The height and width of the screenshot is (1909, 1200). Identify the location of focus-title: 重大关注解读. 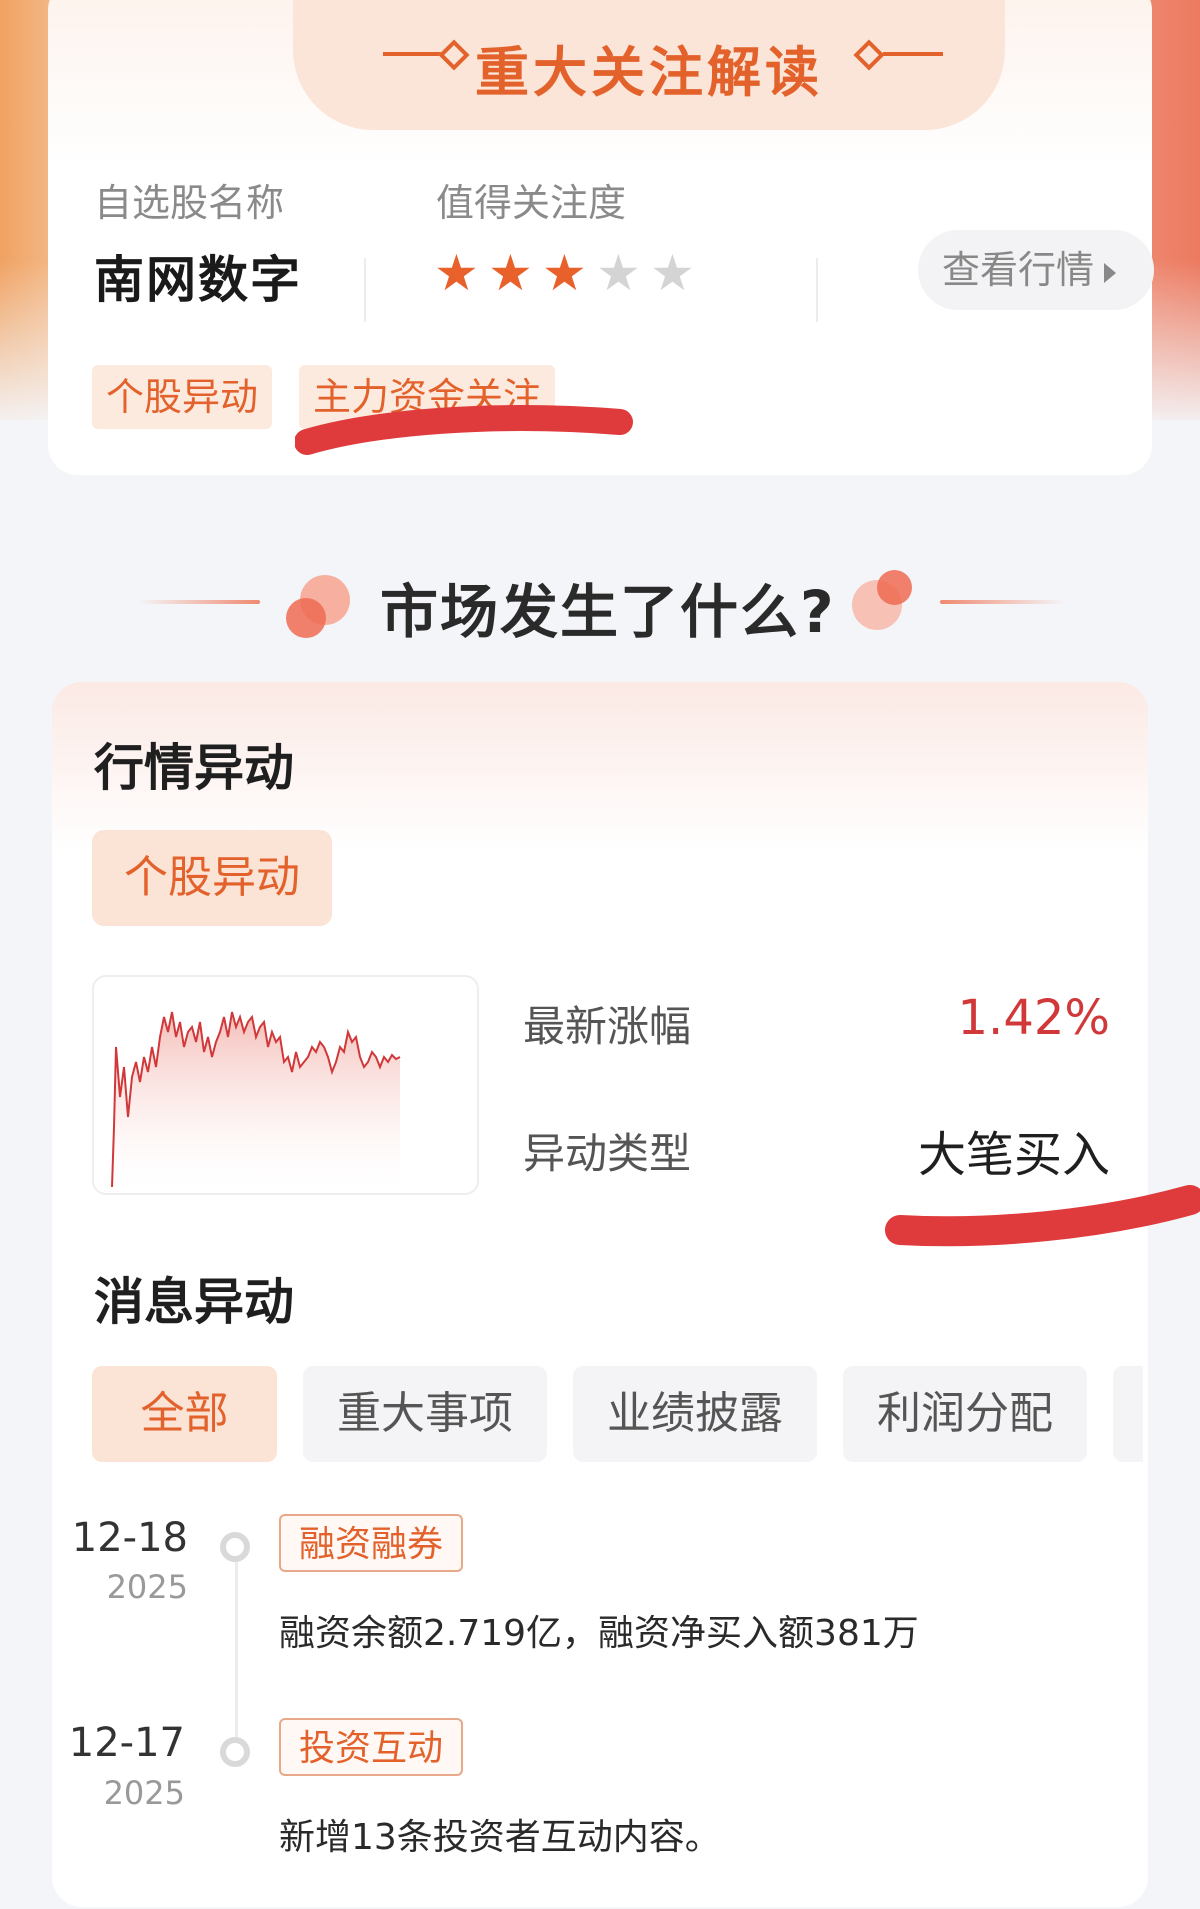
(649, 72).